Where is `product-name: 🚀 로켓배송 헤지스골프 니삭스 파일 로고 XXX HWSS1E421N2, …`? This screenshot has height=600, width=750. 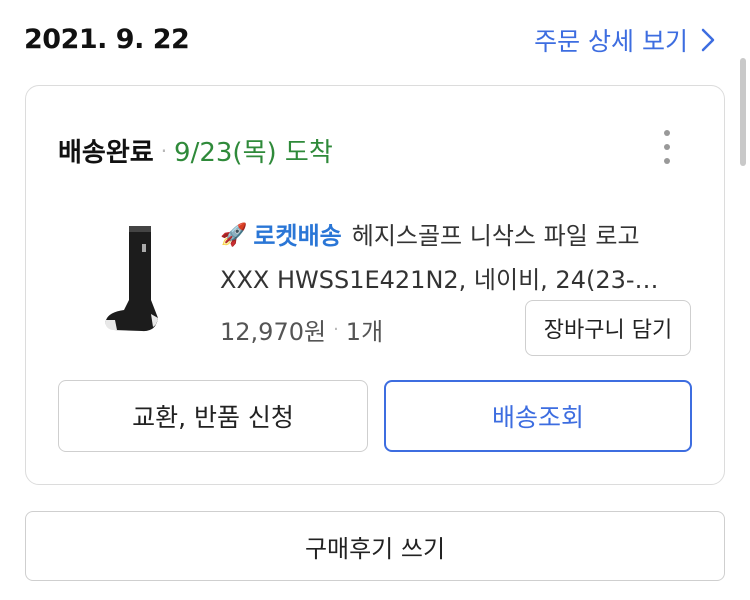 product-name: 🚀 로켓배송 헤지스골프 니삭스 파일 로고 XXX HWSS1E421N2, … is located at coordinates (440, 258).